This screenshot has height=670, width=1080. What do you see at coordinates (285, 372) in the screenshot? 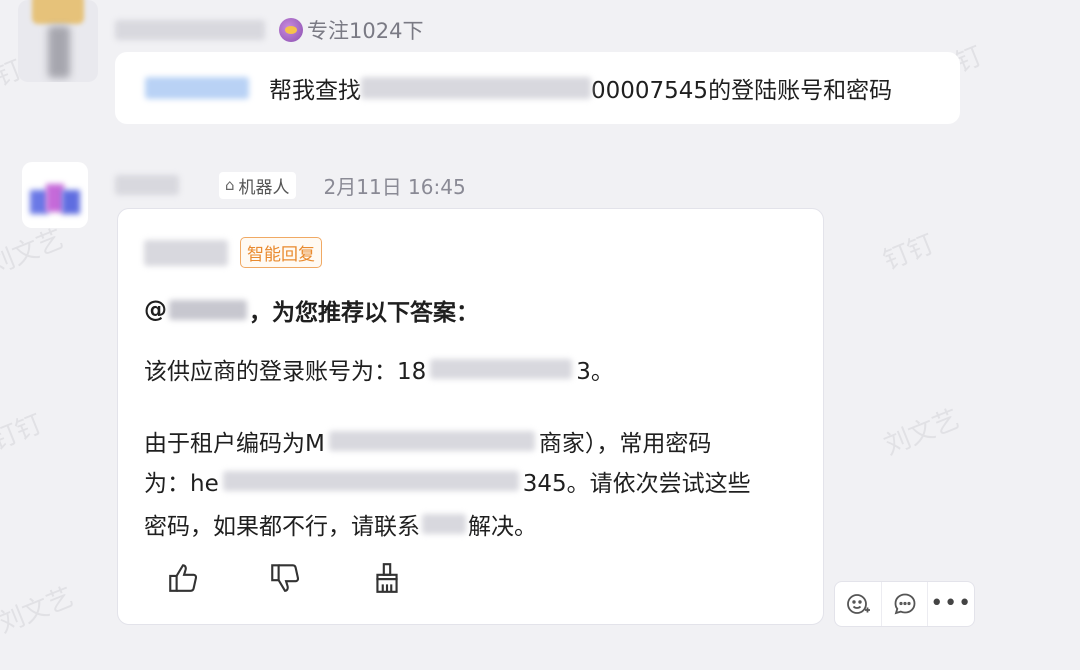
I see `answer-text: 该供应商的登录账号为：18` at bounding box center [285, 372].